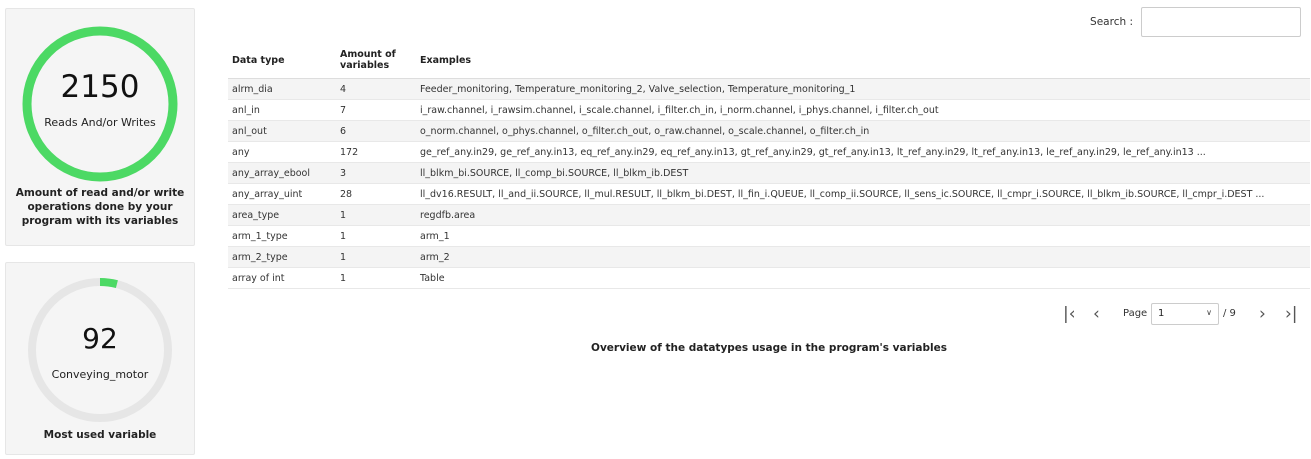 The image size is (1311, 459). I want to click on table-row: area_type 1 regdfb.area, so click(769, 215).